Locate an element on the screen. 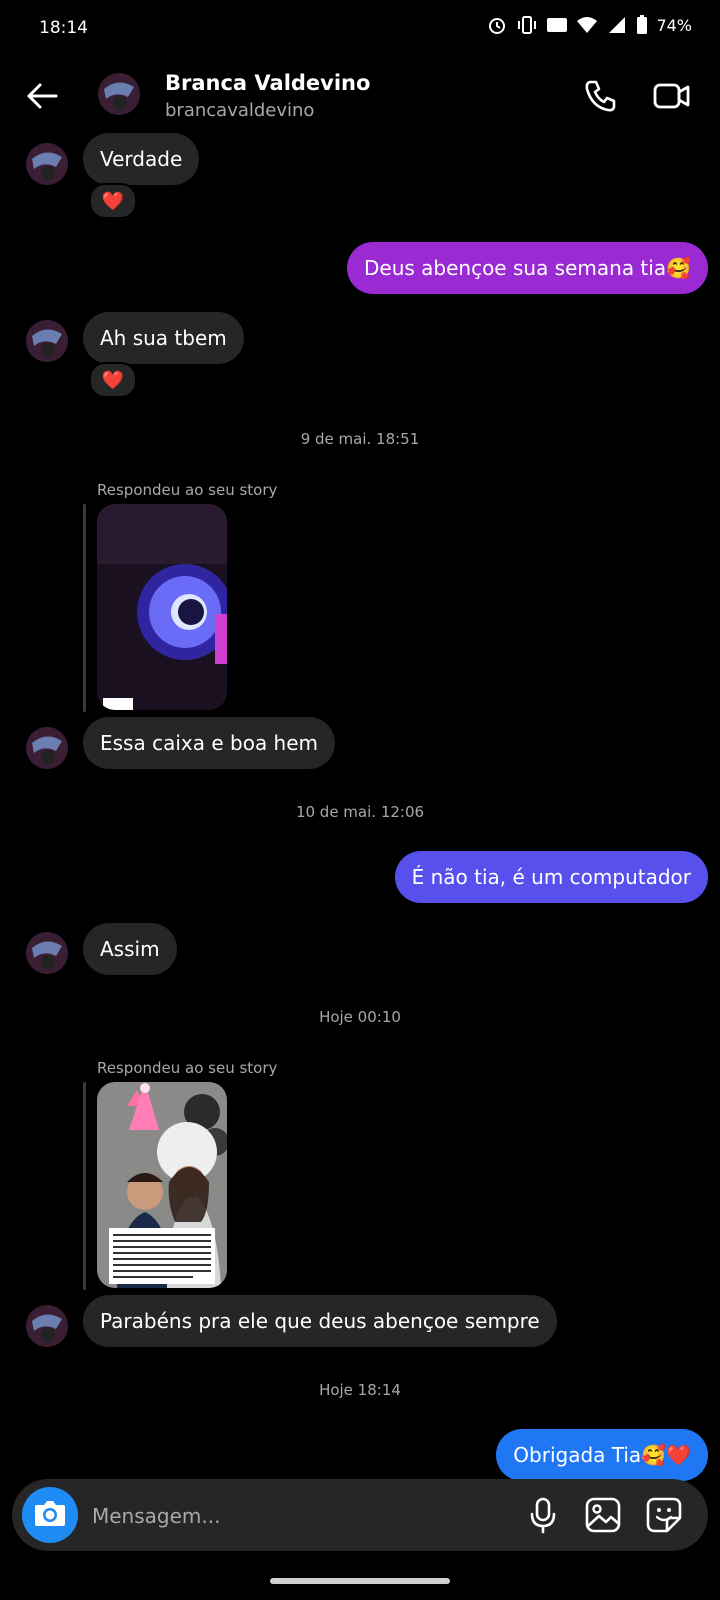  volte-icon is located at coordinates (557, 25).